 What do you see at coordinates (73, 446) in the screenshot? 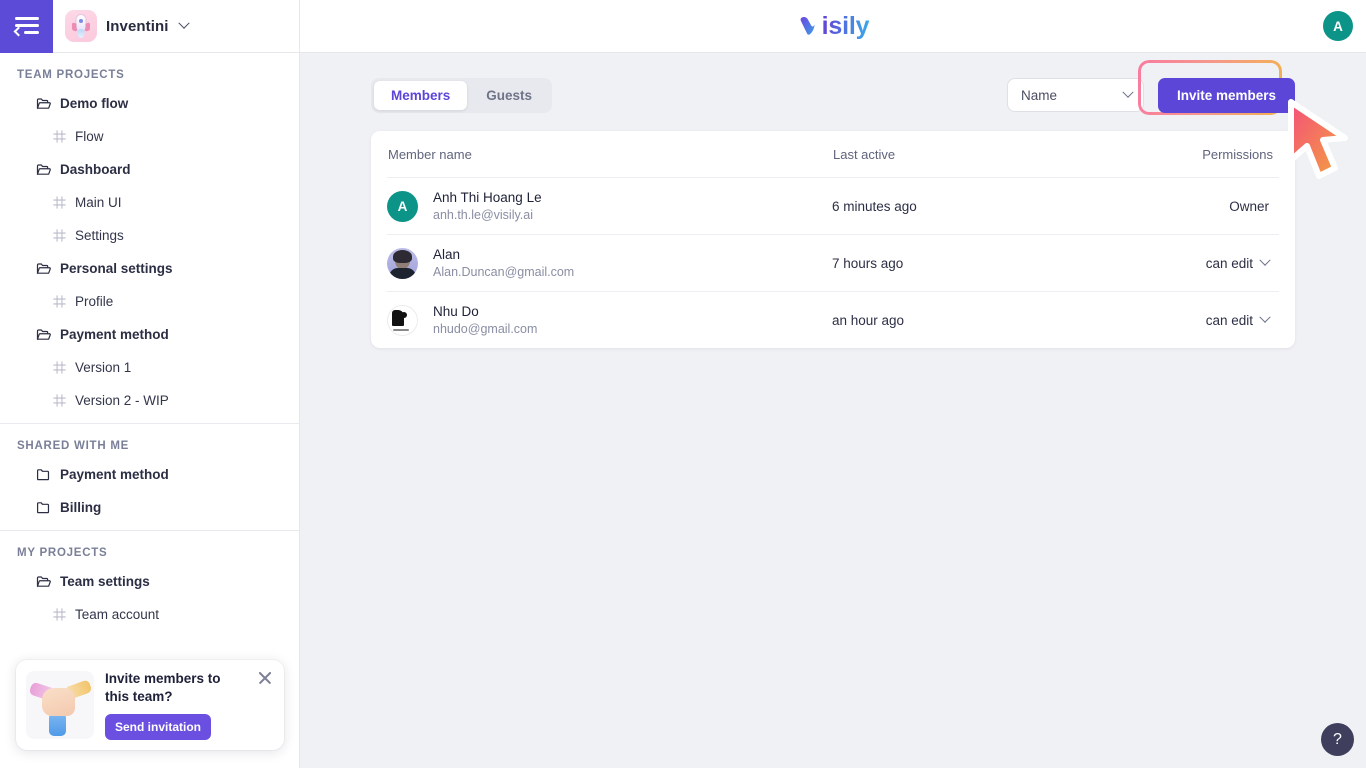
I see `section-title-shared-with-me: SHARED WITH ME` at bounding box center [73, 446].